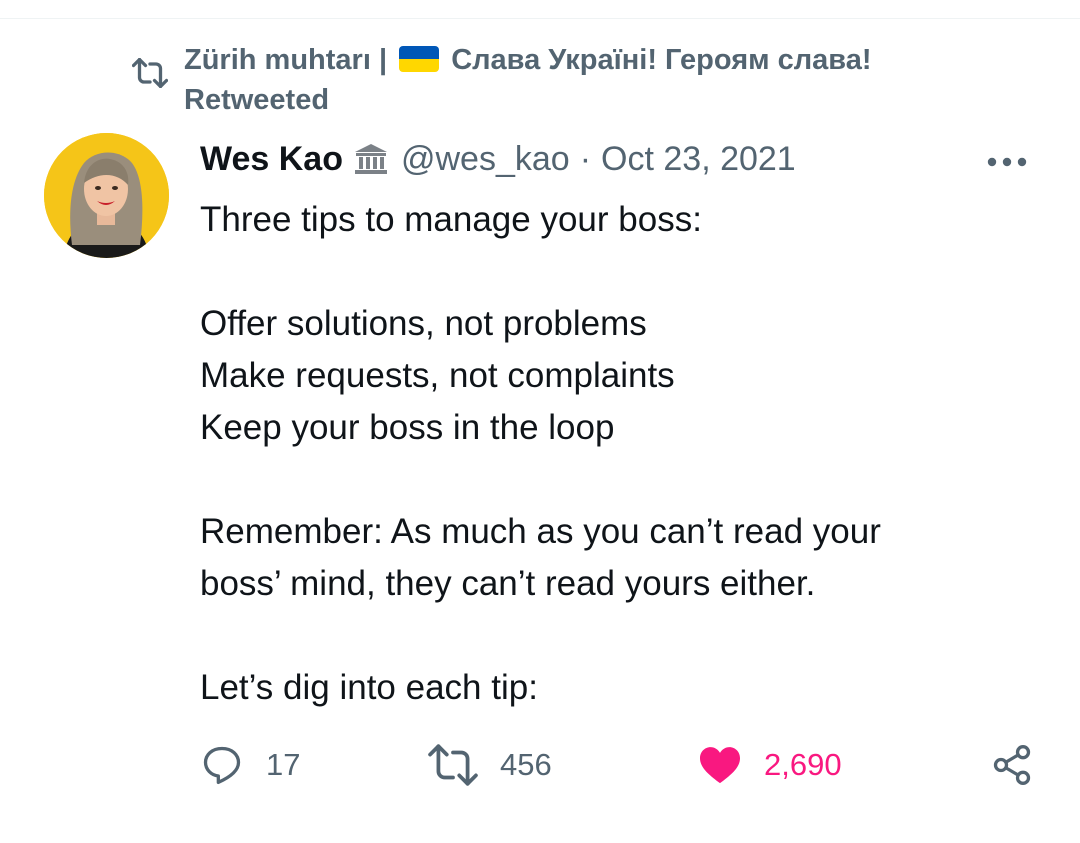  What do you see at coordinates (720, 765) in the screenshot?
I see `heart-filled-icon` at bounding box center [720, 765].